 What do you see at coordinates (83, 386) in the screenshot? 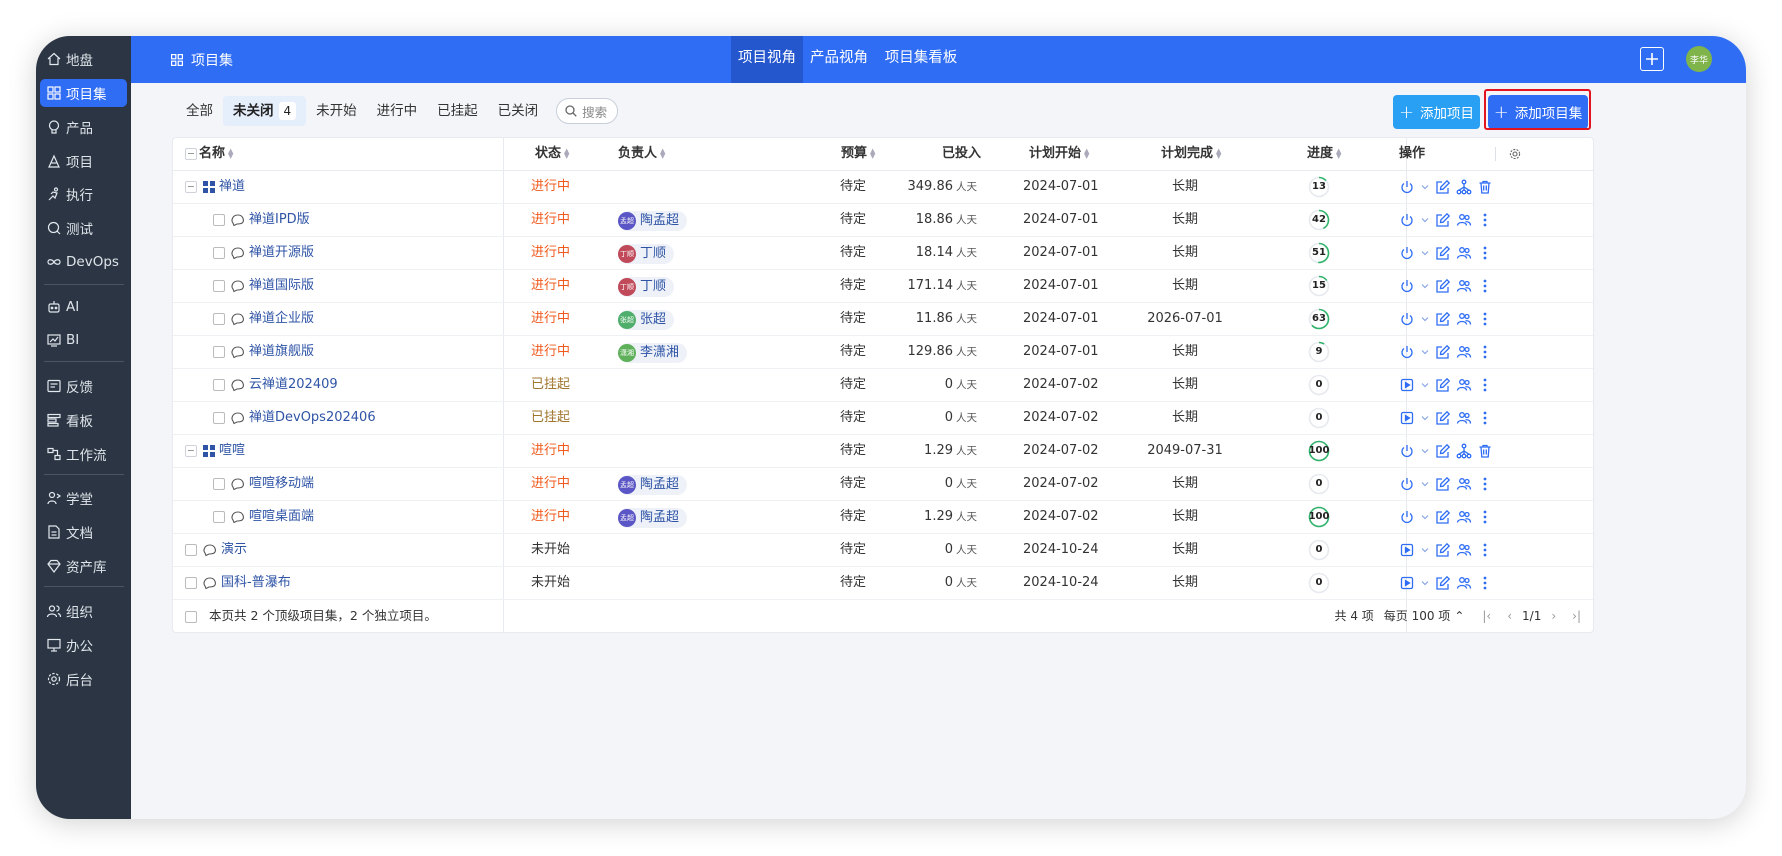
I see `sidebar-item-9: 反馈` at bounding box center [83, 386].